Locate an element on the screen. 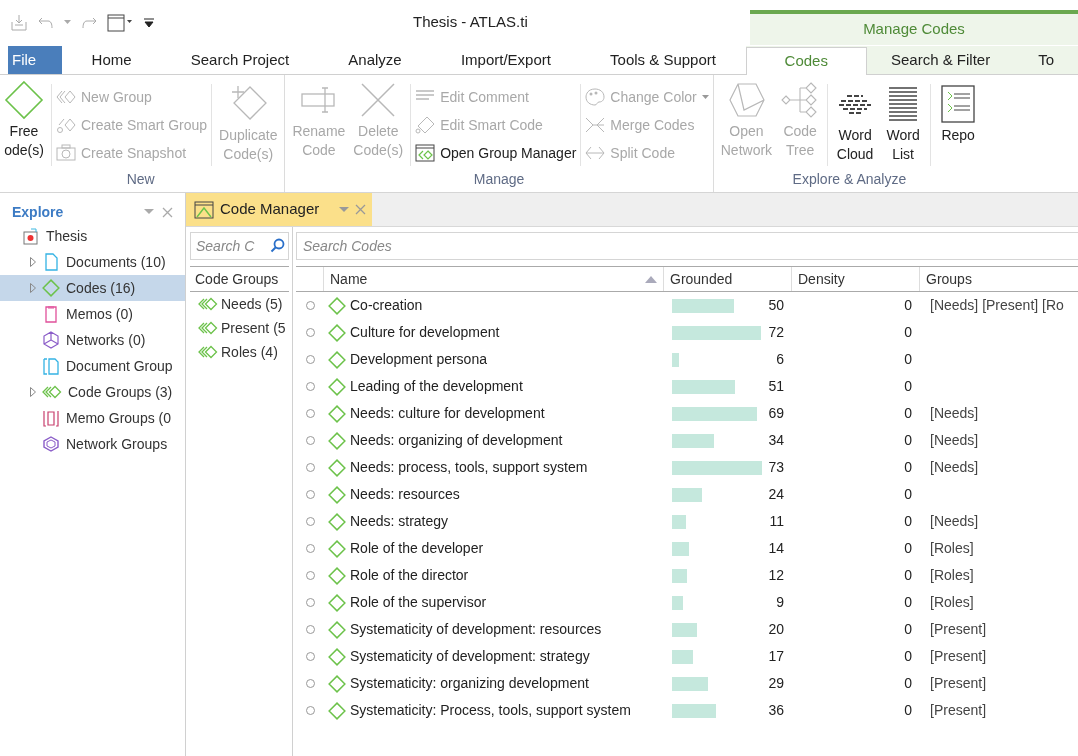  ribbon-tab: Search Project is located at coordinates (240, 60).